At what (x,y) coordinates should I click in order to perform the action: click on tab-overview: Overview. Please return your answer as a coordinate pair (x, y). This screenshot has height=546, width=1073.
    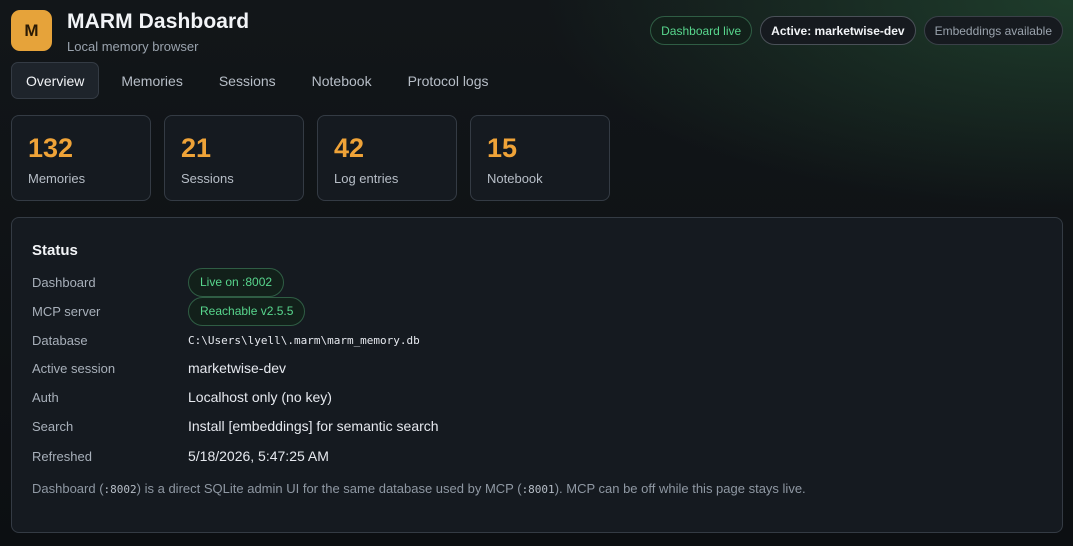
    Looking at the image, I should click on (55, 80).